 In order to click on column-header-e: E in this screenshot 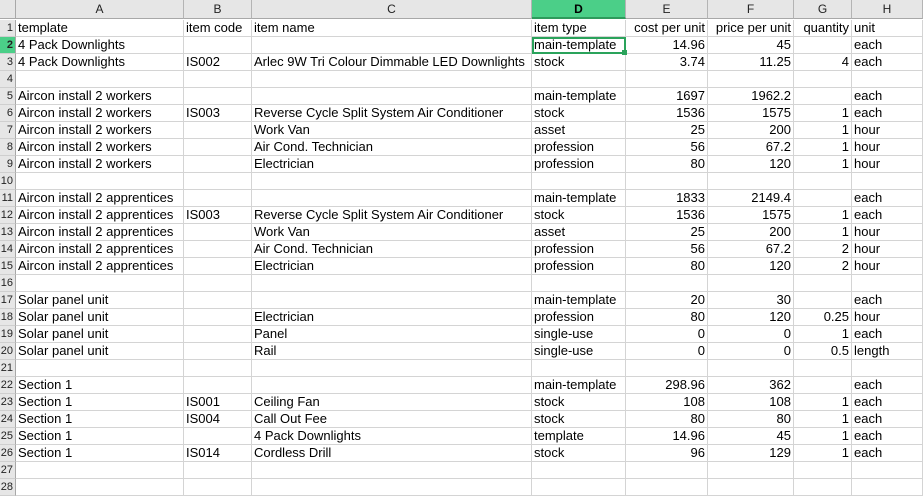, I will do `click(667, 9)`.